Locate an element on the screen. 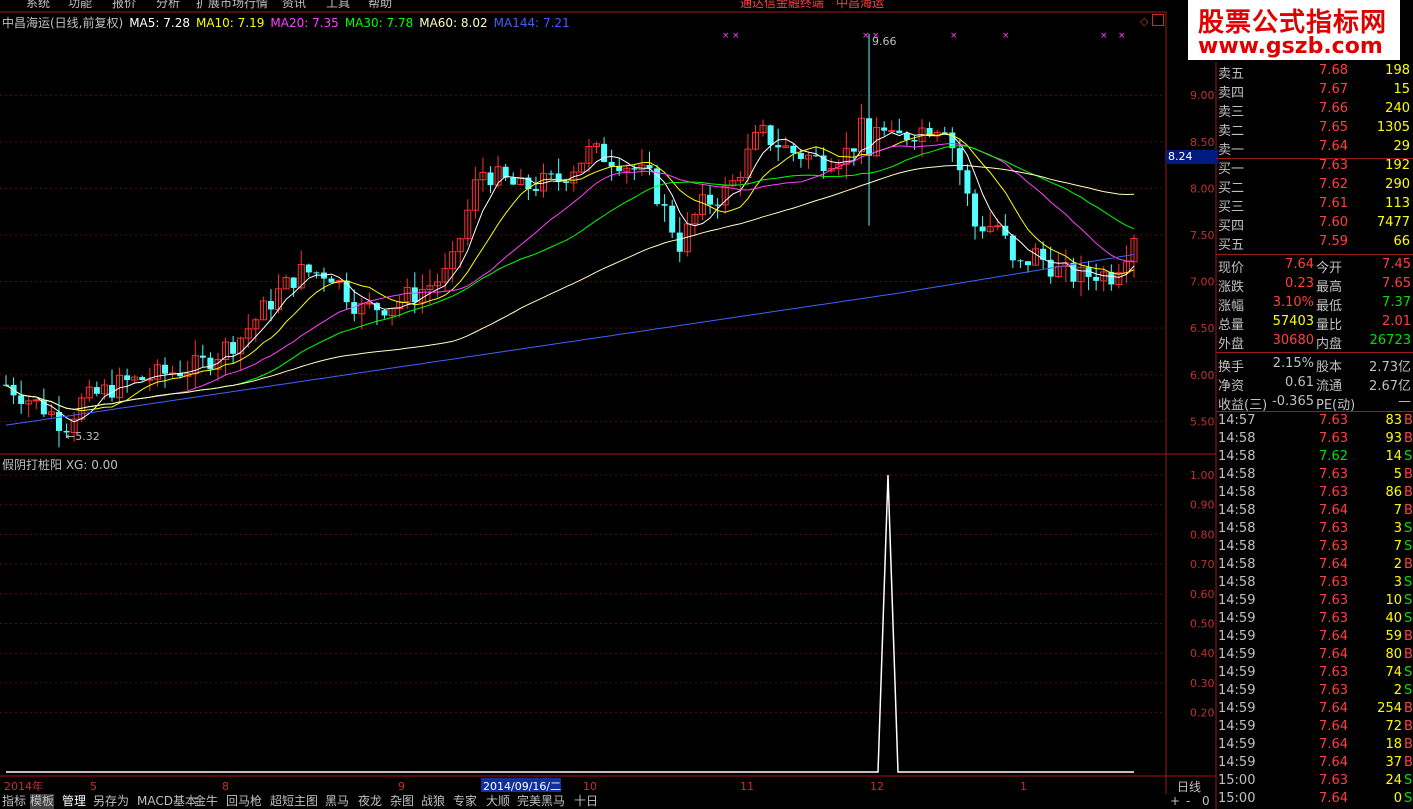 Image resolution: width=1413 pixels, height=809 pixels. stat-label: 涨幅 is located at coordinates (1231, 306).